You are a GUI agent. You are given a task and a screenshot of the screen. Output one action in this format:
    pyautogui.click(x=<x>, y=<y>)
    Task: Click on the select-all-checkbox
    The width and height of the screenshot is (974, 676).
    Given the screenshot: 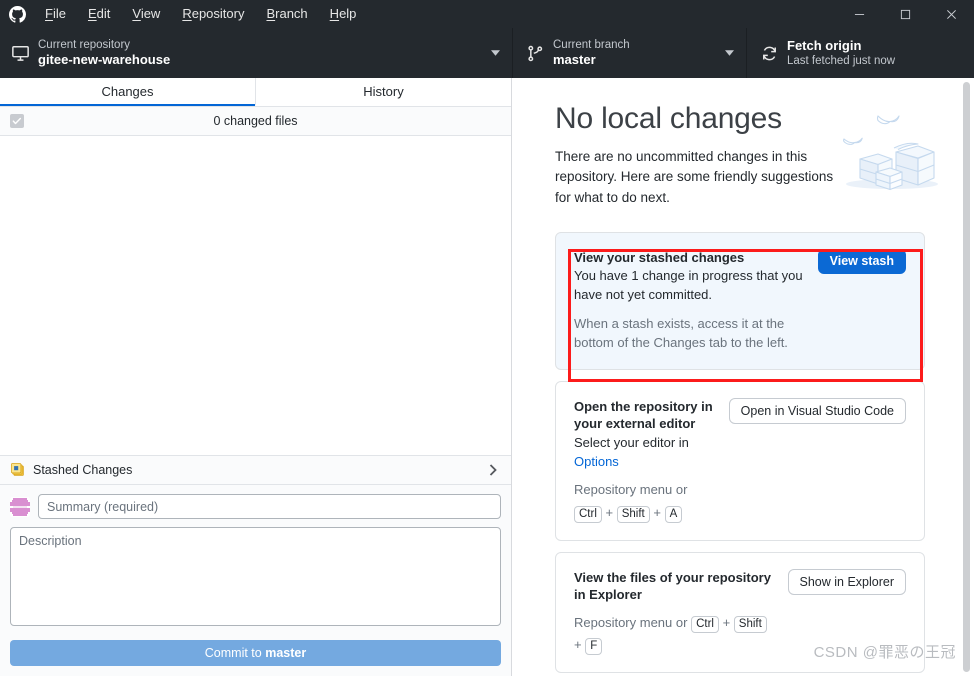 What is the action you would take?
    pyautogui.click(x=17, y=121)
    